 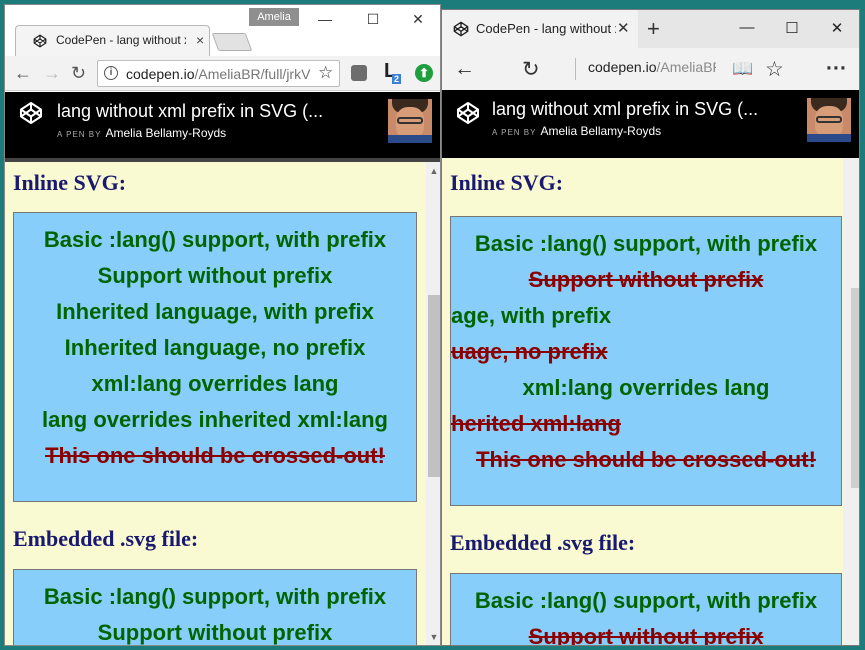 What do you see at coordinates (397, 79) in the screenshot?
I see `extension-badge: 2` at bounding box center [397, 79].